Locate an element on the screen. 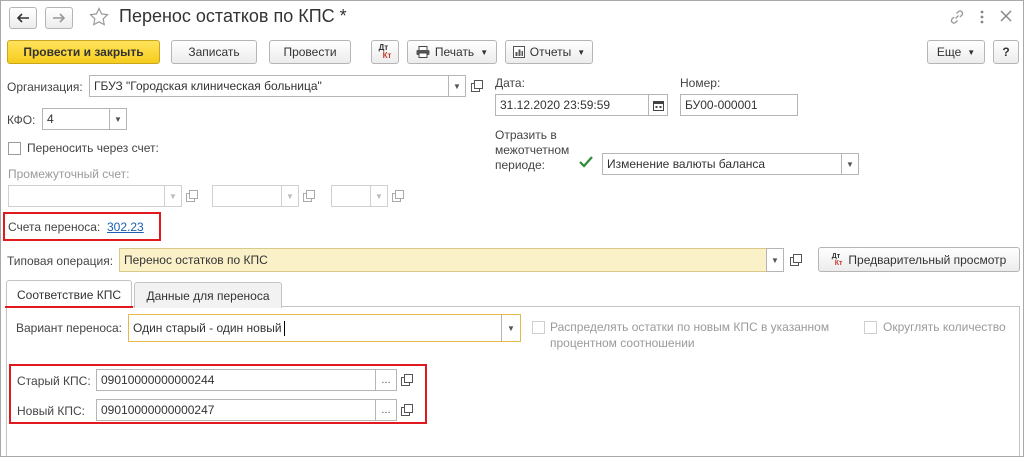 This screenshot has width=1024, height=457. window-title: Перенос остатков по КПС * is located at coordinates (233, 16).